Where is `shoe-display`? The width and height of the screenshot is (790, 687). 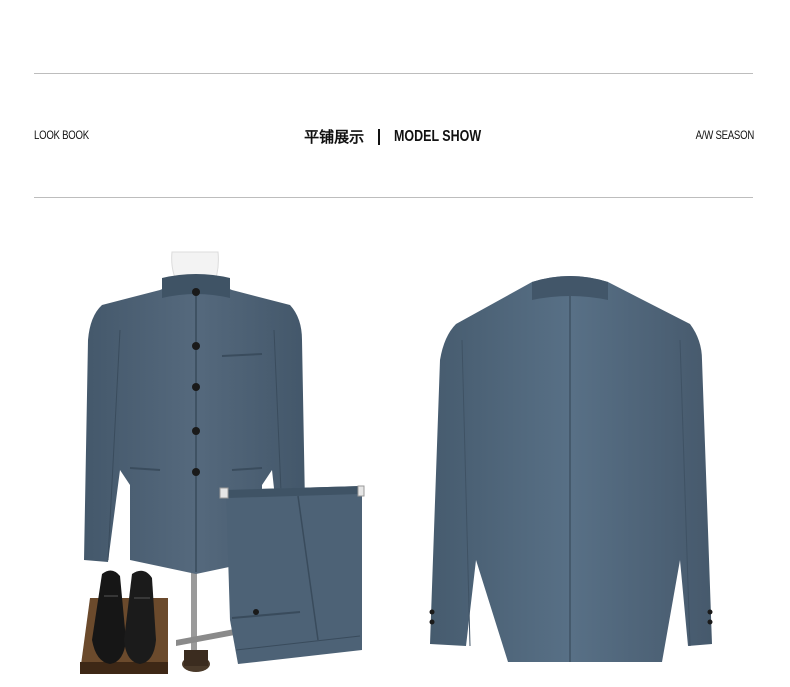
shoe-display is located at coordinates (124, 622).